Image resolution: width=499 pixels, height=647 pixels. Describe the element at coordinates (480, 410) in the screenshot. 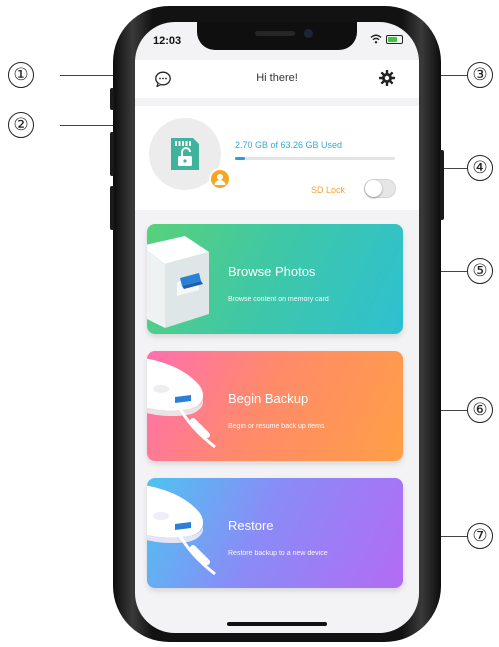

I see `callout-number: ⑥` at that location.